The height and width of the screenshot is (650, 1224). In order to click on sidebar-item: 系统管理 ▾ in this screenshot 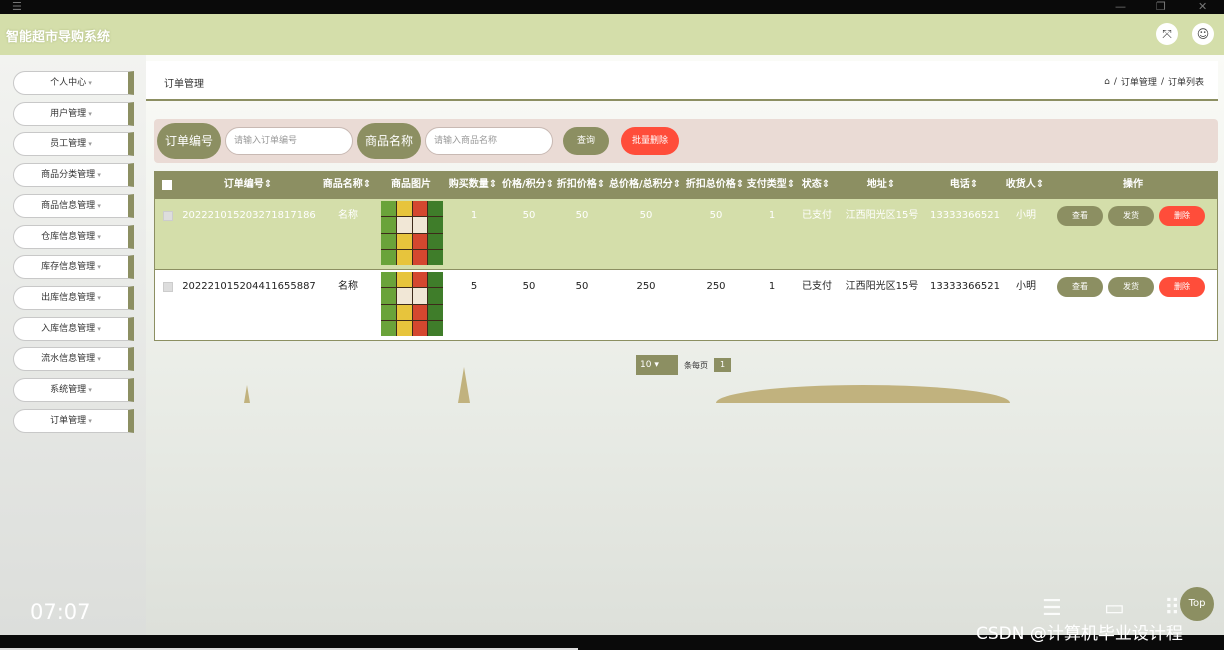, I will do `click(73, 390)`.